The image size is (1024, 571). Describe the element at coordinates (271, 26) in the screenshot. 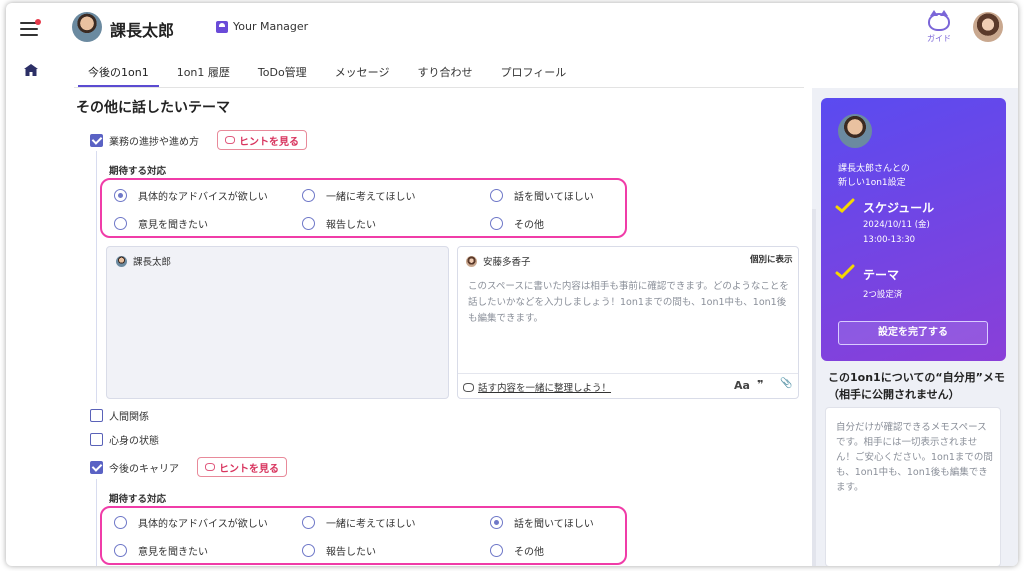

I see `manager-badge-label: Your Manager` at that location.